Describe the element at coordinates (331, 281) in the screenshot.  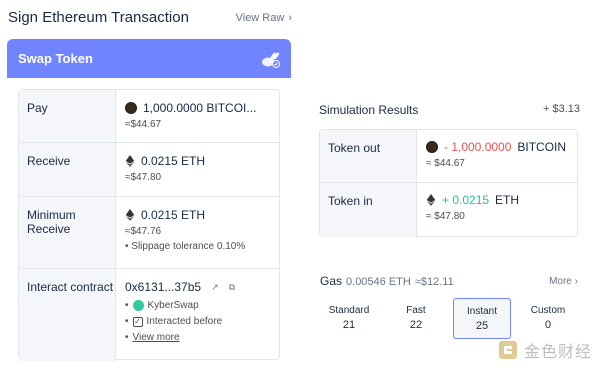
I see `gas-label: Gas` at that location.